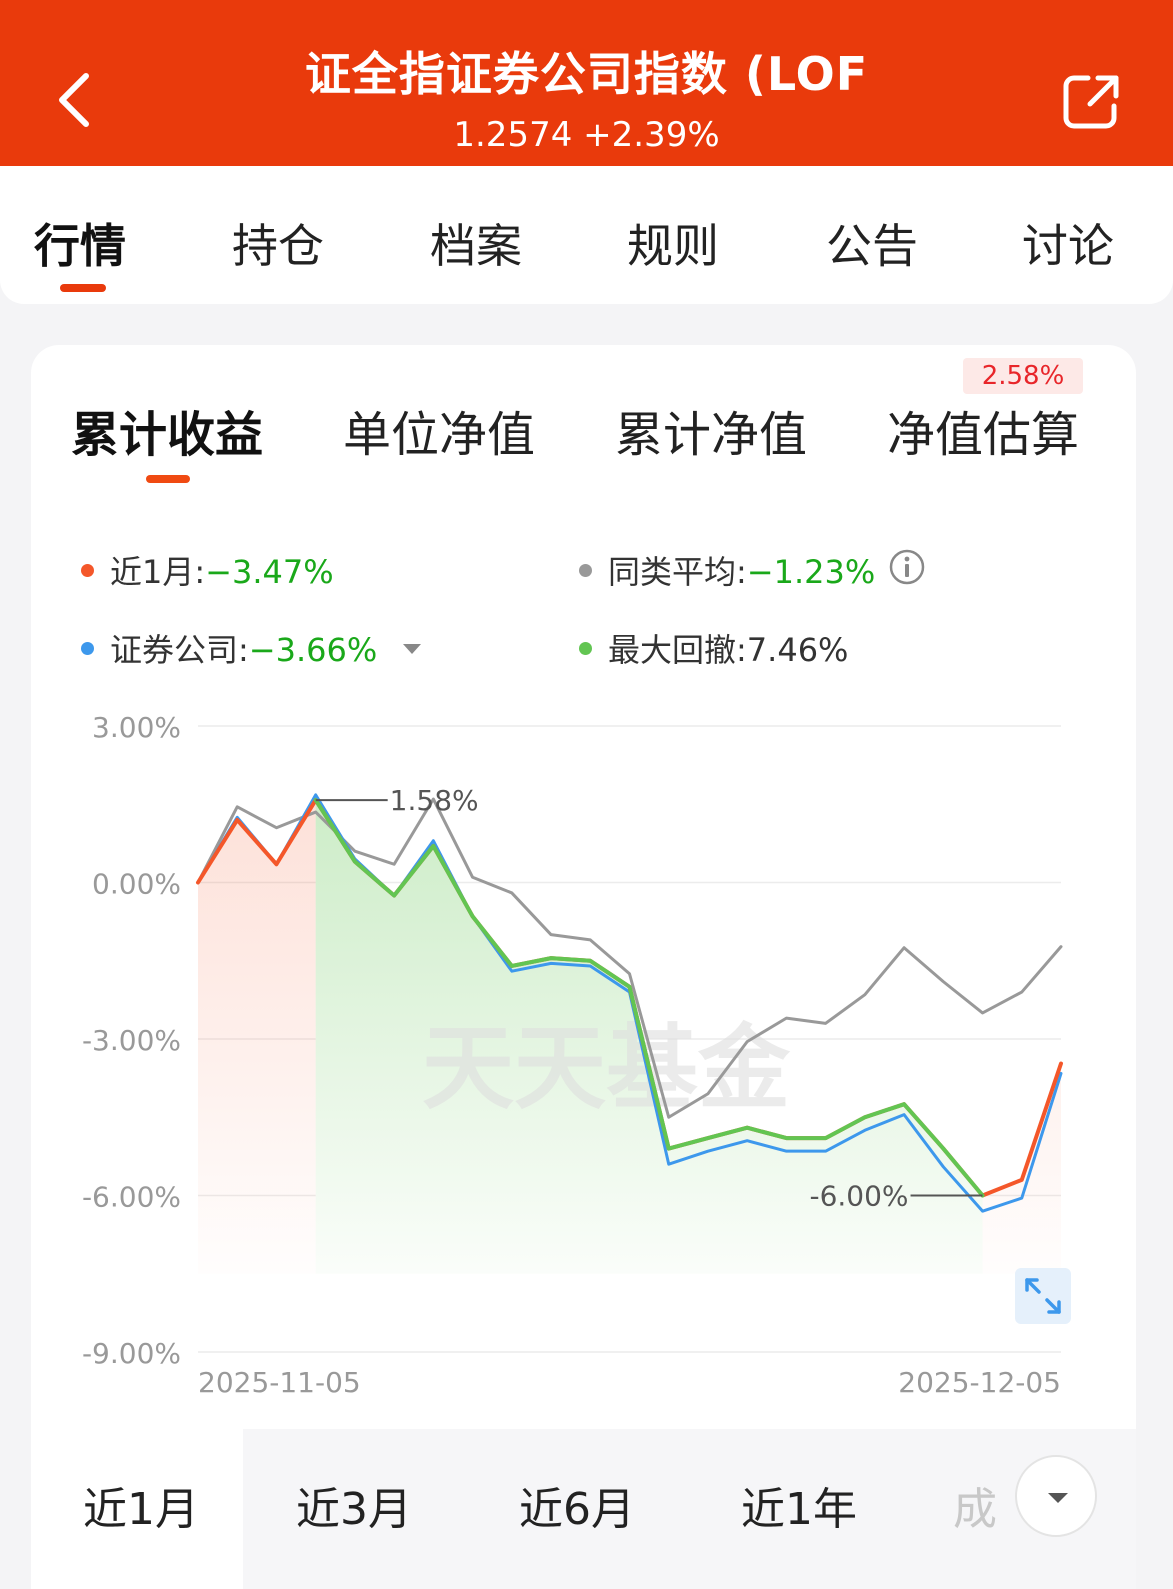 The width and height of the screenshot is (1173, 1589). I want to click on share-icon, so click(1092, 102).